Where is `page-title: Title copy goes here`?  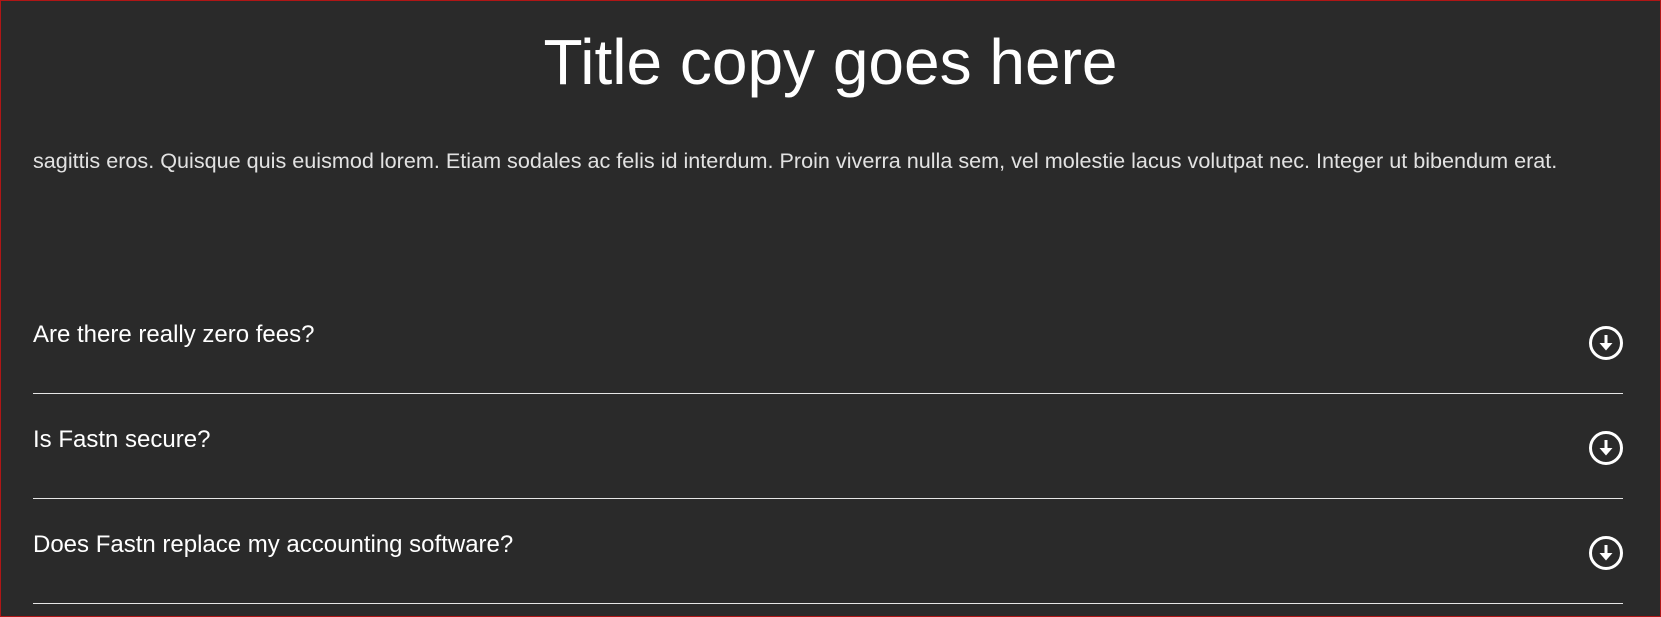 page-title: Title copy goes here is located at coordinates (830, 62).